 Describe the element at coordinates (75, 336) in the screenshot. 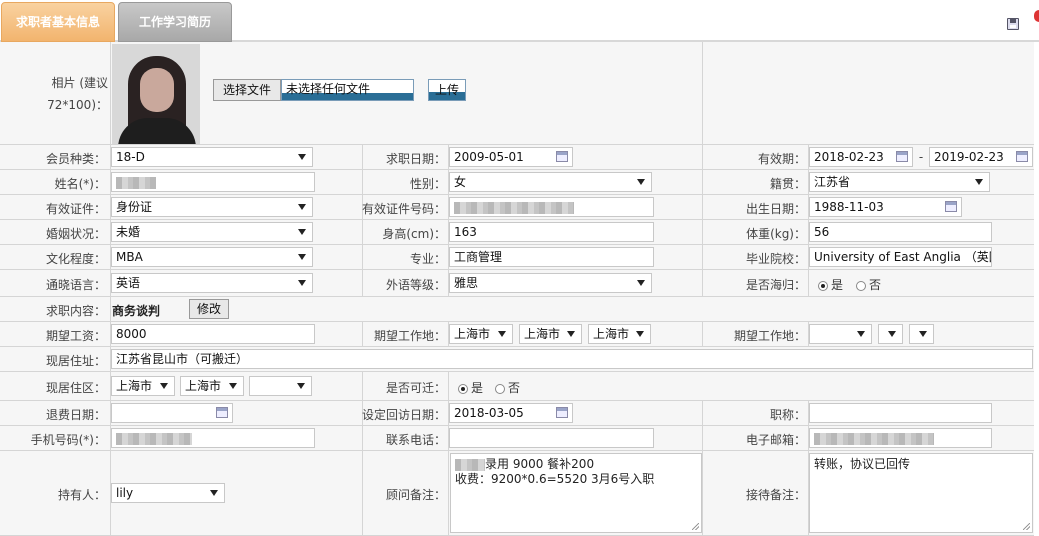

I see `salary-label: 期望工资：` at that location.